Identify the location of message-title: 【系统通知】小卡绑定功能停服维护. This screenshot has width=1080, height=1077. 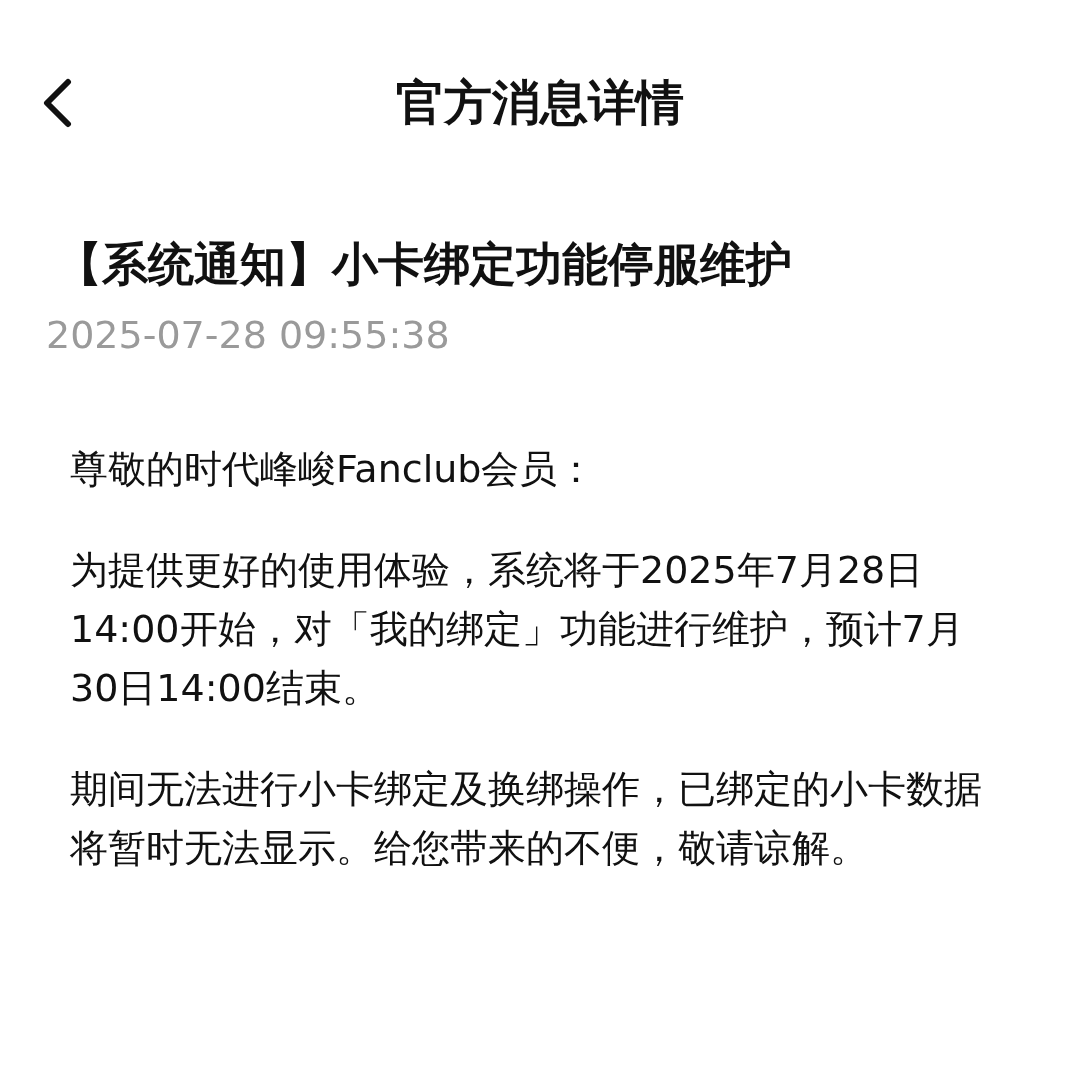
(424, 264).